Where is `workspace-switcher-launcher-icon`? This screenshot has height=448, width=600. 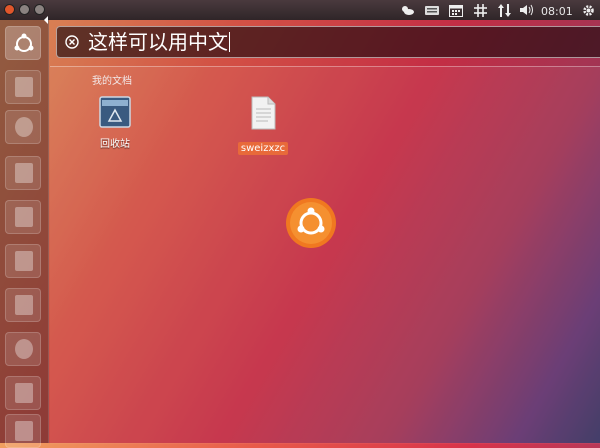
workspace-switcher-launcher-icon is located at coordinates (23, 393).